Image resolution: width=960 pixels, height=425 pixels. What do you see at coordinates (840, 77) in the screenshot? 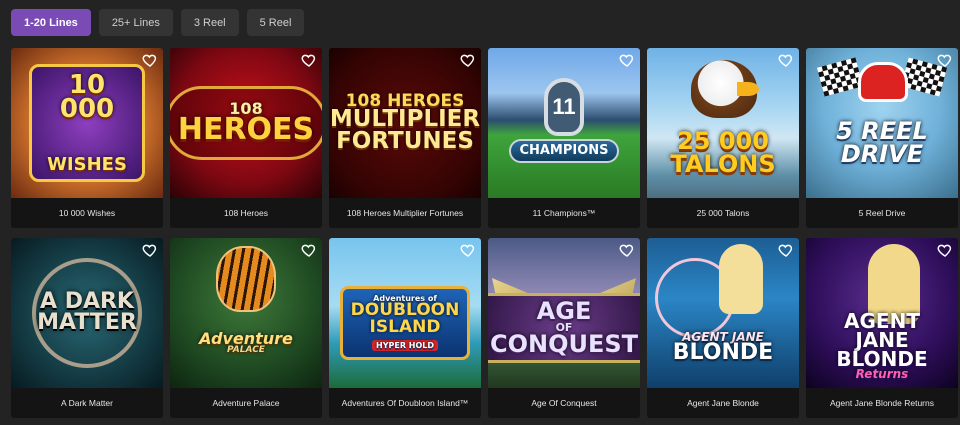
I see `checkered-flag-icon` at bounding box center [840, 77].